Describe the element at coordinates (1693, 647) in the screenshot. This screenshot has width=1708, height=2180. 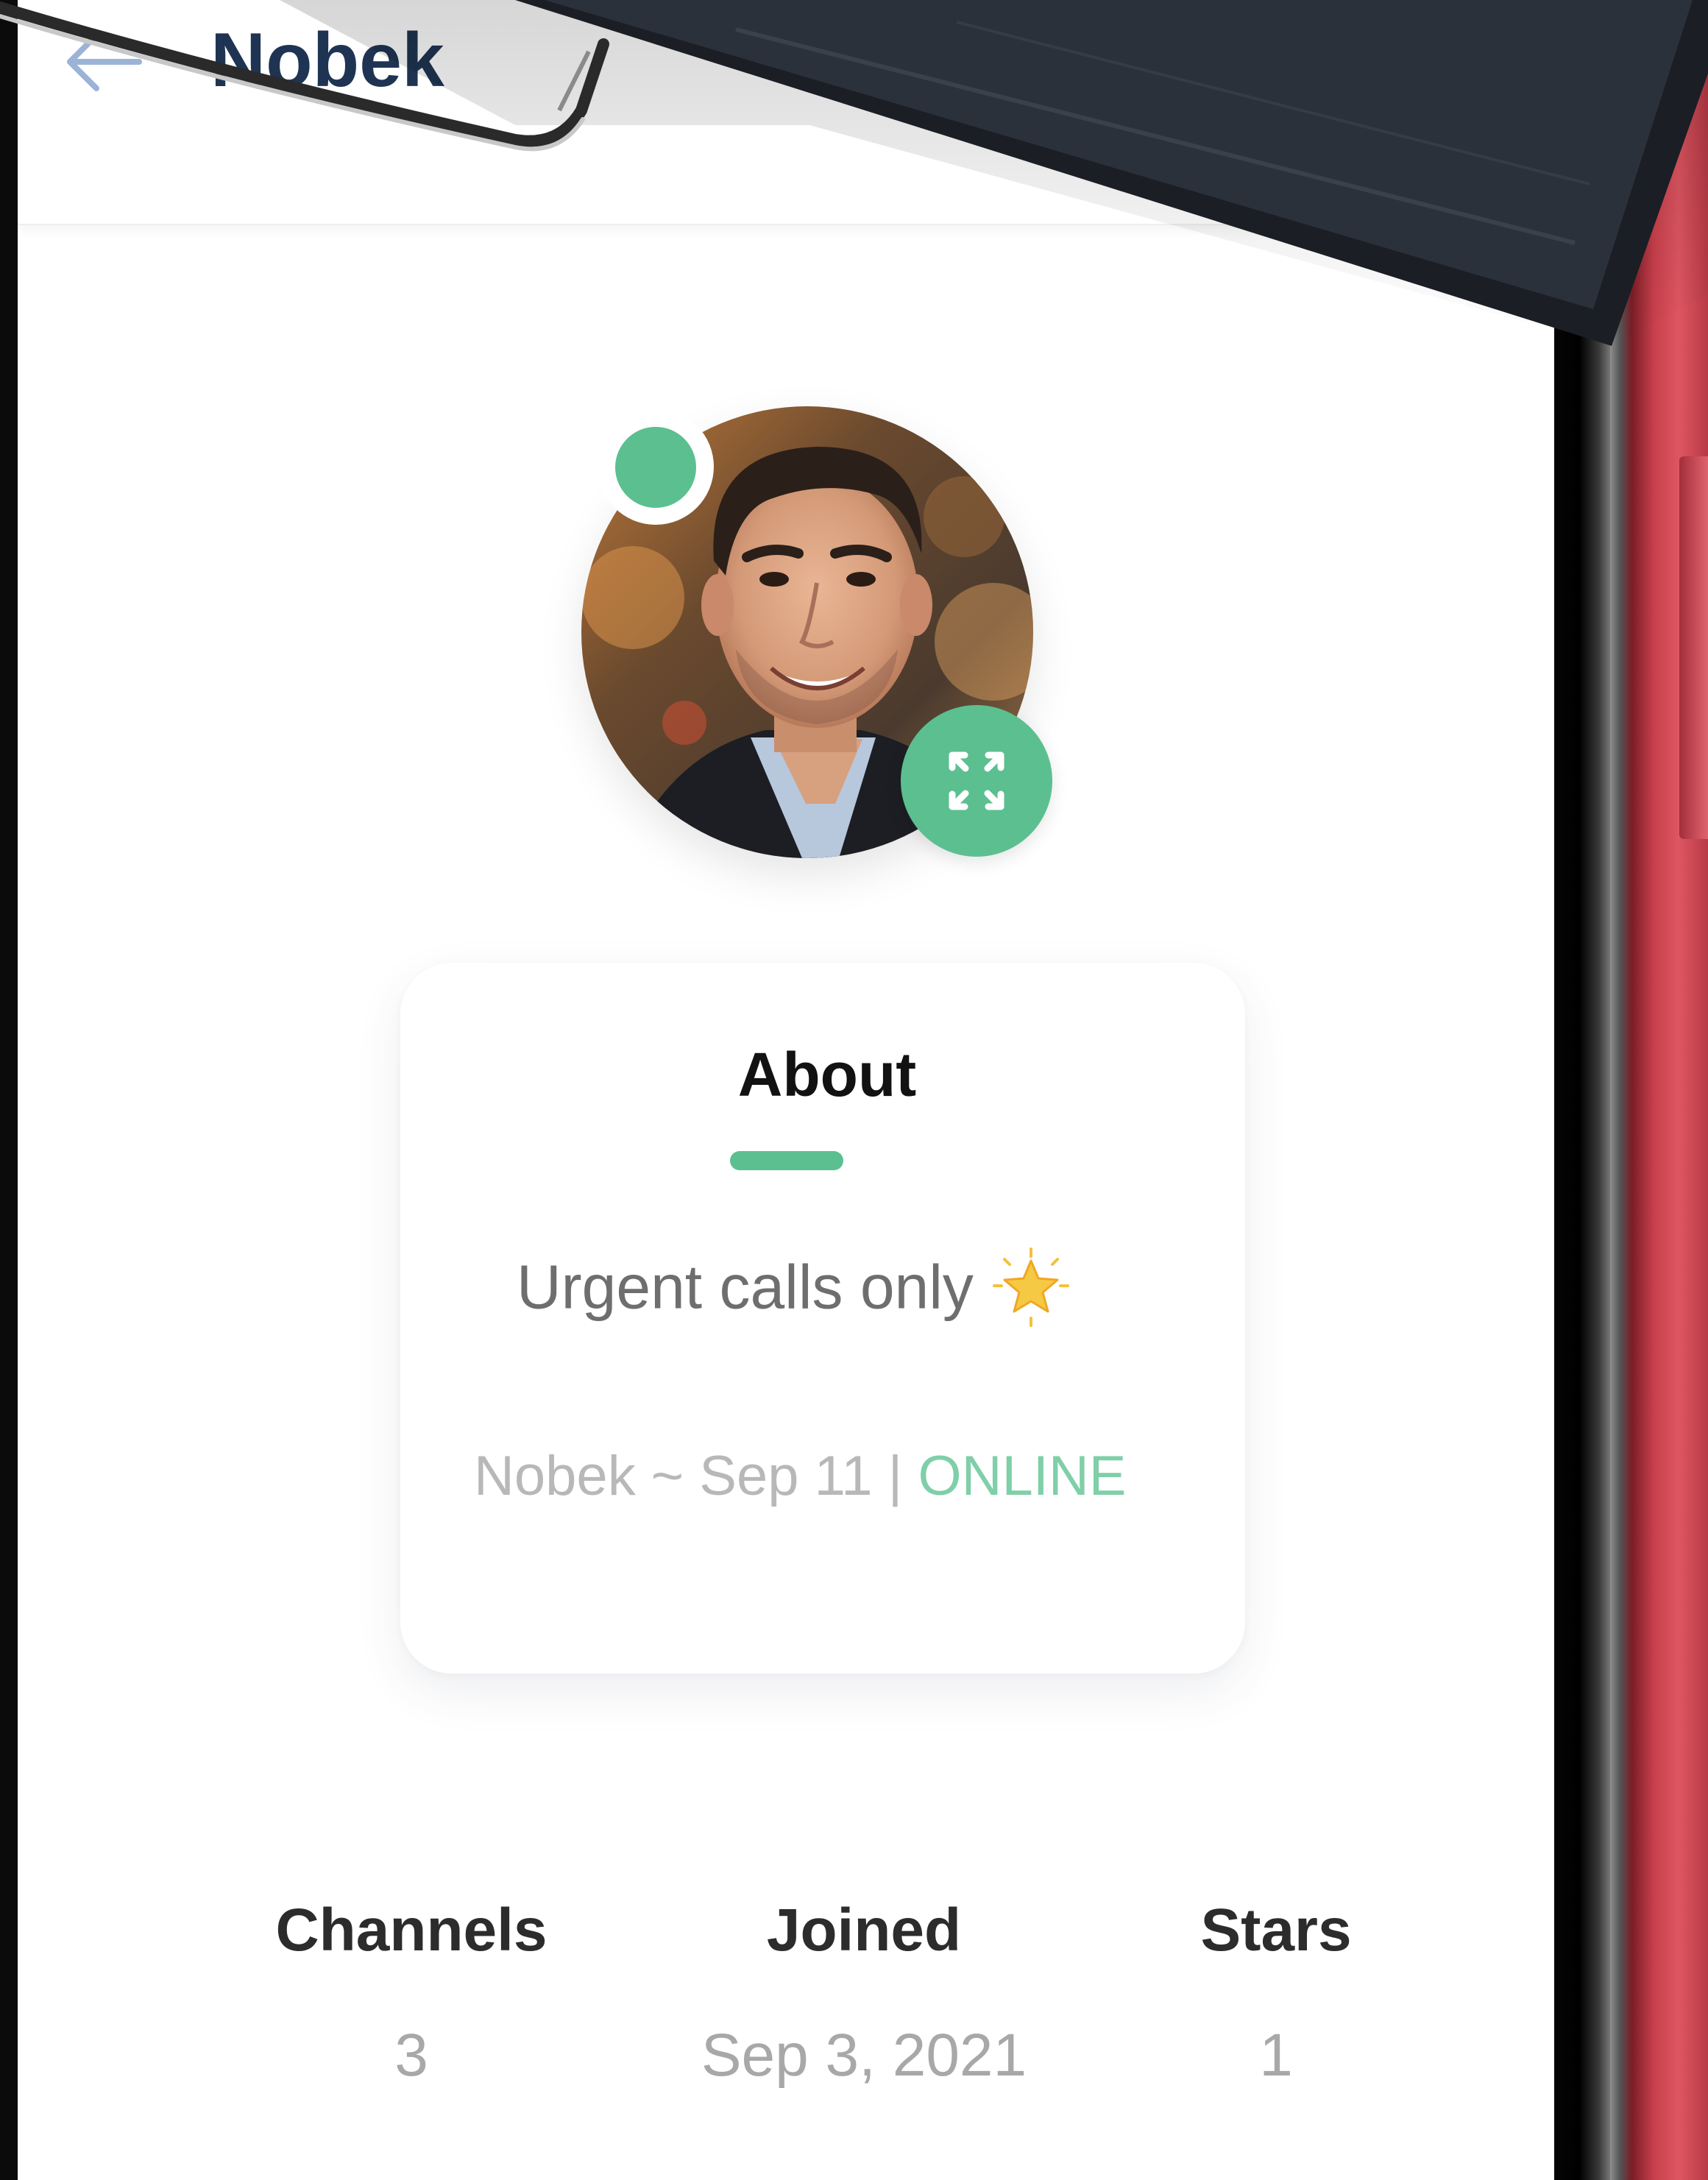
I see `phone-side-button` at that location.